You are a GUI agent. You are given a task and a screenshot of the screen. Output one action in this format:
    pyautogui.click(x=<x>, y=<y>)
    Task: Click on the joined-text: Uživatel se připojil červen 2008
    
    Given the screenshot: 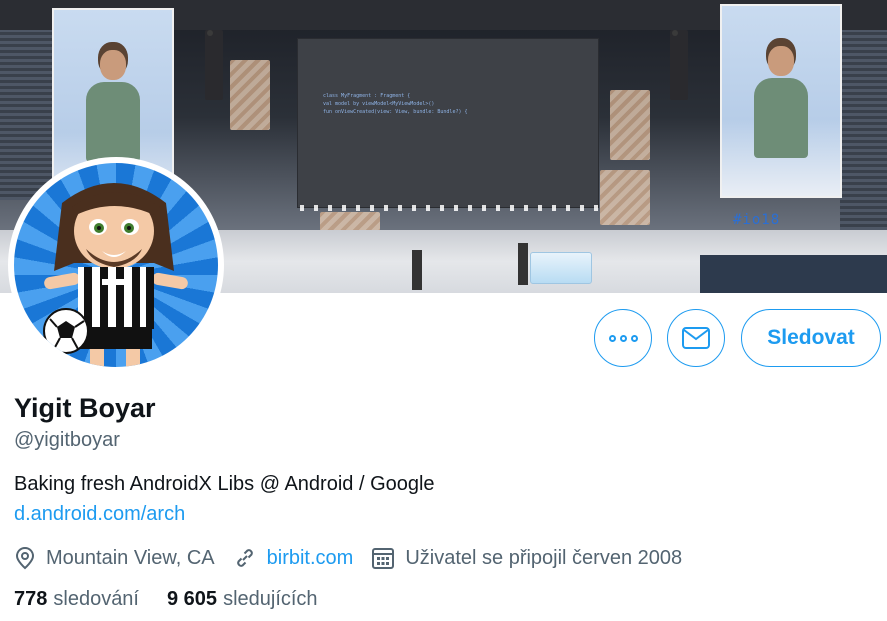 What is the action you would take?
    pyautogui.click(x=544, y=557)
    